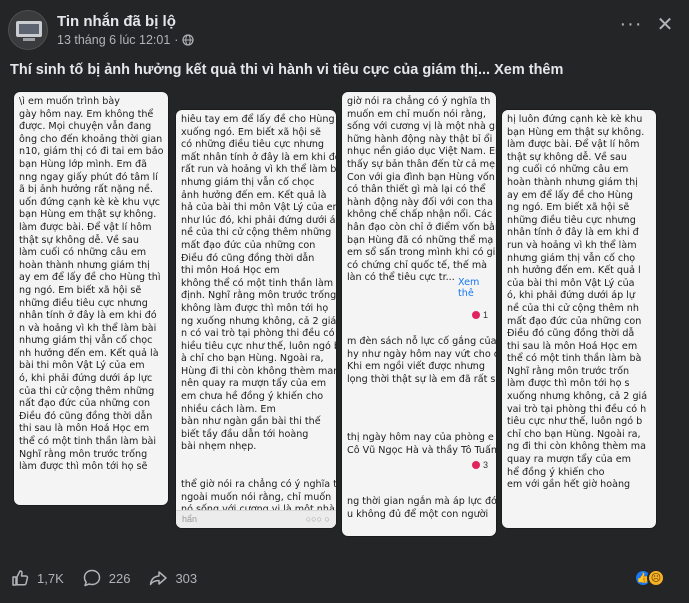 The height and width of the screenshot is (603, 689). What do you see at coordinates (119, 578) in the screenshot?
I see `comment-count: 226` at bounding box center [119, 578].